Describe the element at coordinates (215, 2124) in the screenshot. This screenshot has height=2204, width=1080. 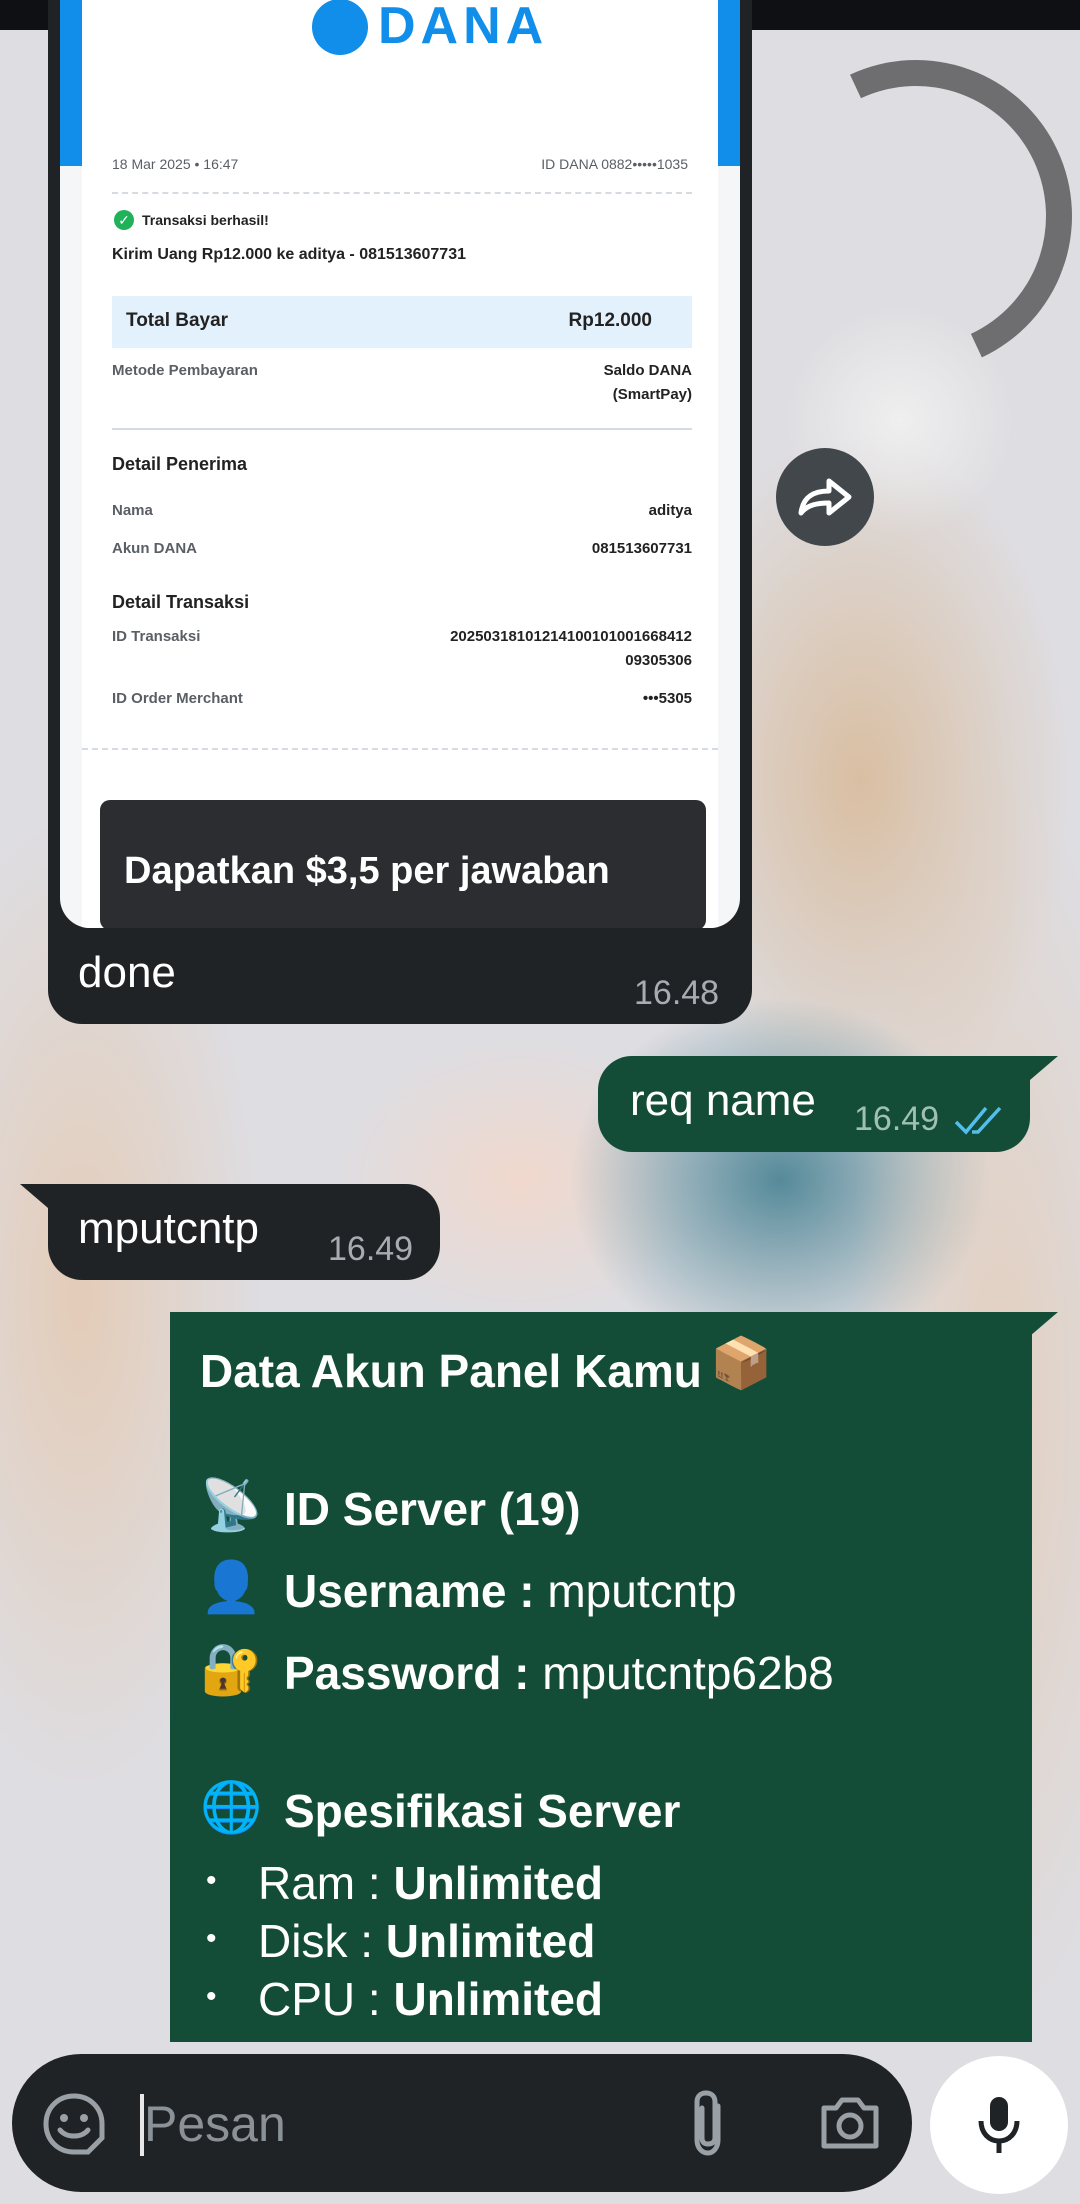
I see `message-input: Pesan` at that location.